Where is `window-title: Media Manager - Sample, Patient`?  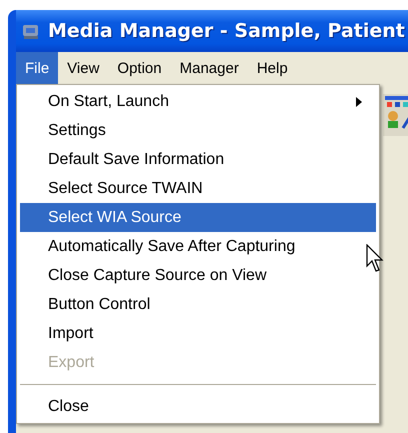 window-title: Media Manager - Sample, Patient is located at coordinates (226, 31).